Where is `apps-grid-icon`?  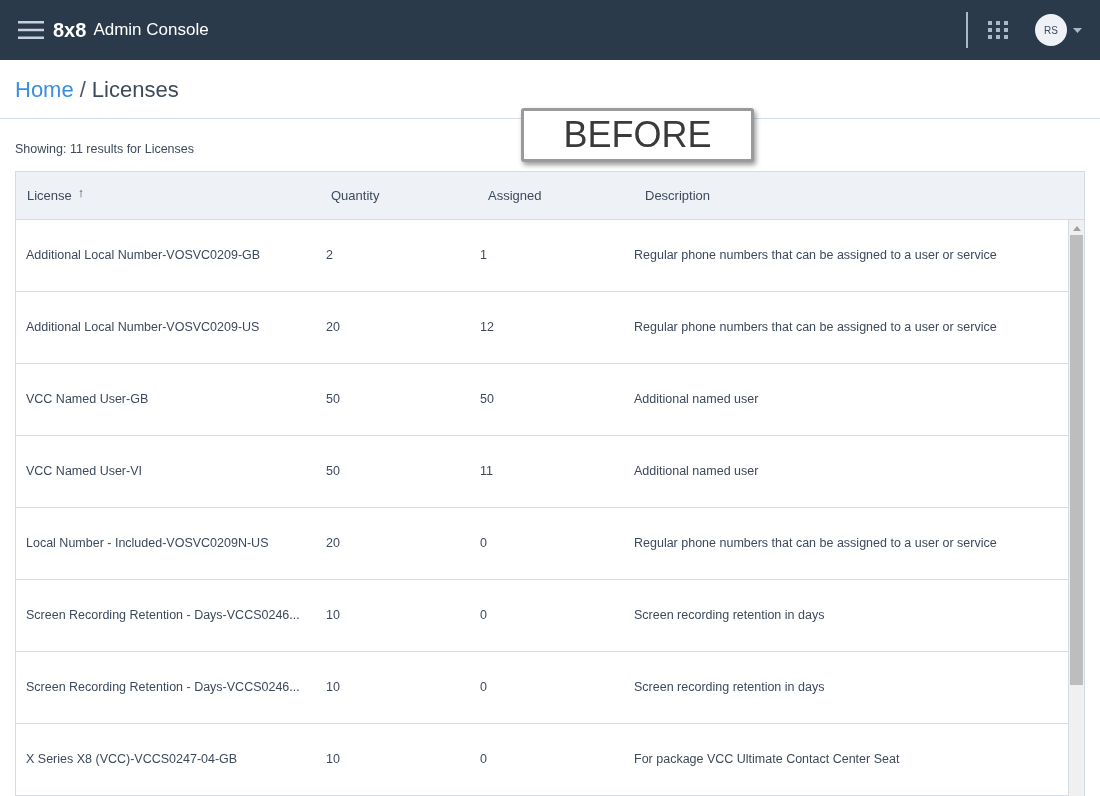 apps-grid-icon is located at coordinates (998, 30).